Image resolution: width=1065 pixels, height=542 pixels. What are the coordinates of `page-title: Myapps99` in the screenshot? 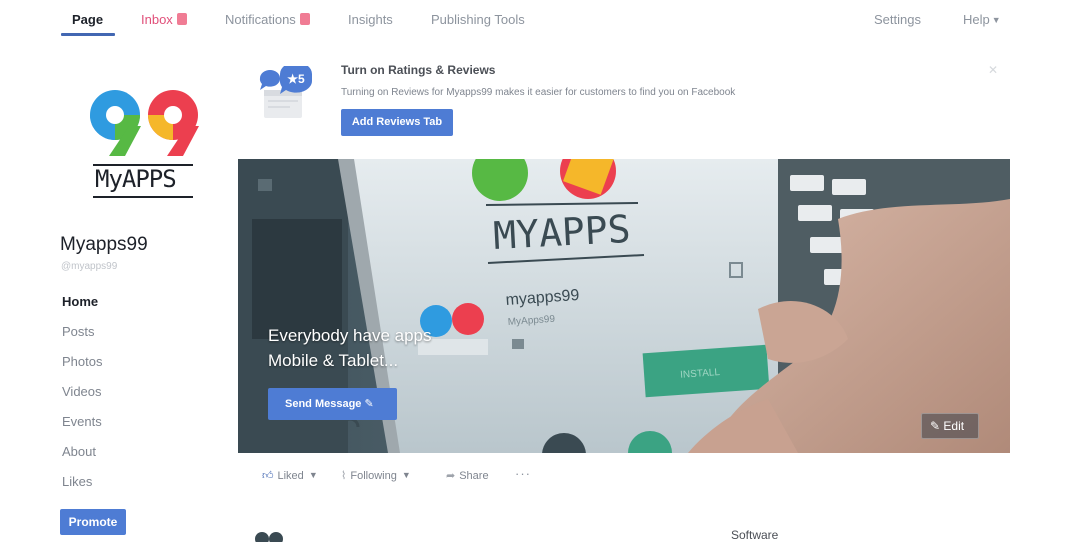 It's located at (104, 245).